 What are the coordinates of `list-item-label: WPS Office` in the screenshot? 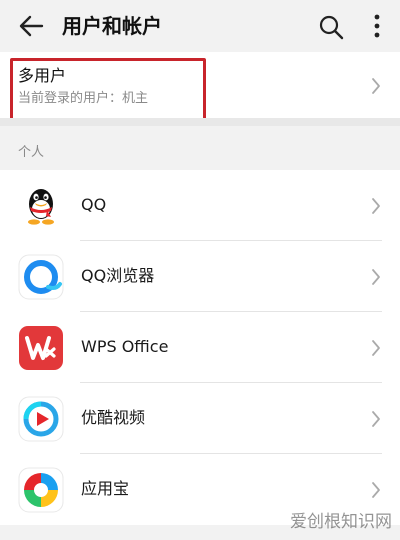 It's located at (125, 346).